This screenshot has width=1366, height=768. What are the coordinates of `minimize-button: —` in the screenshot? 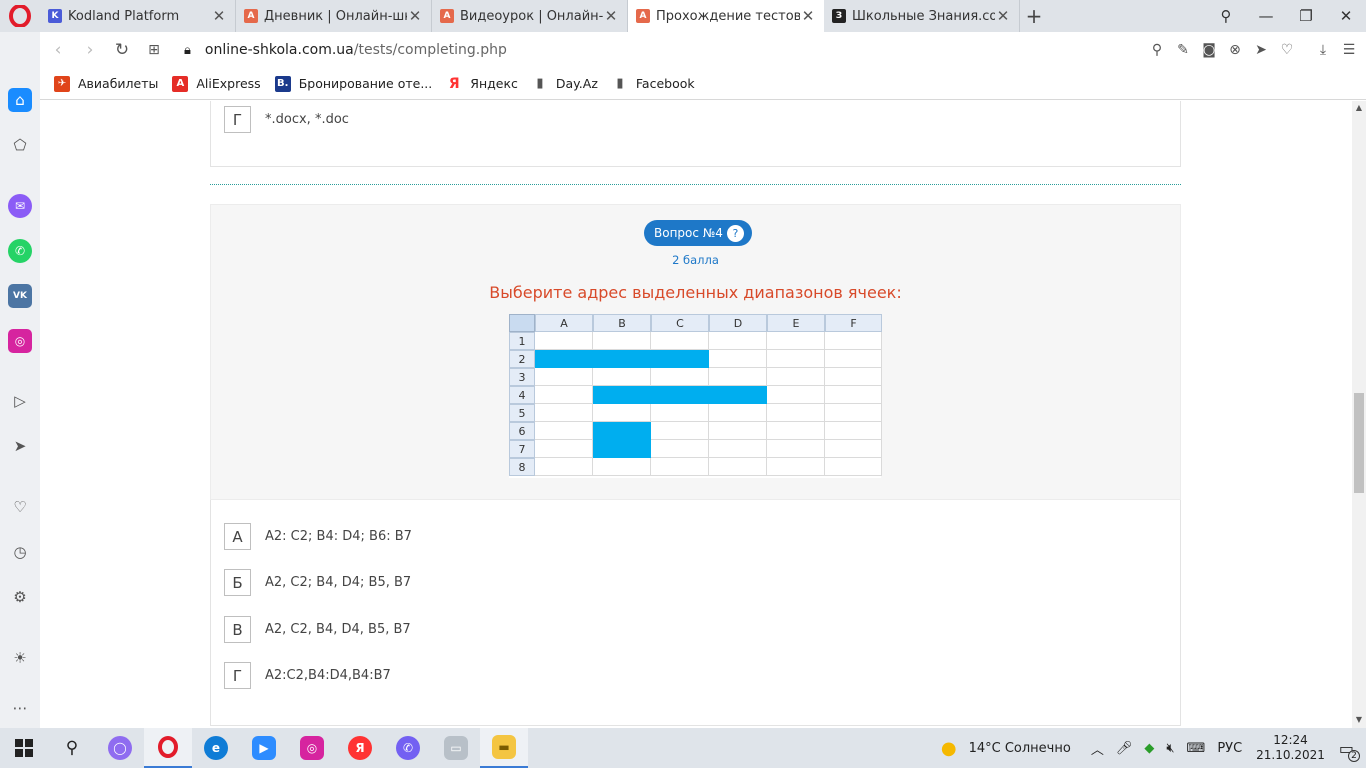 It's located at (1266, 16).